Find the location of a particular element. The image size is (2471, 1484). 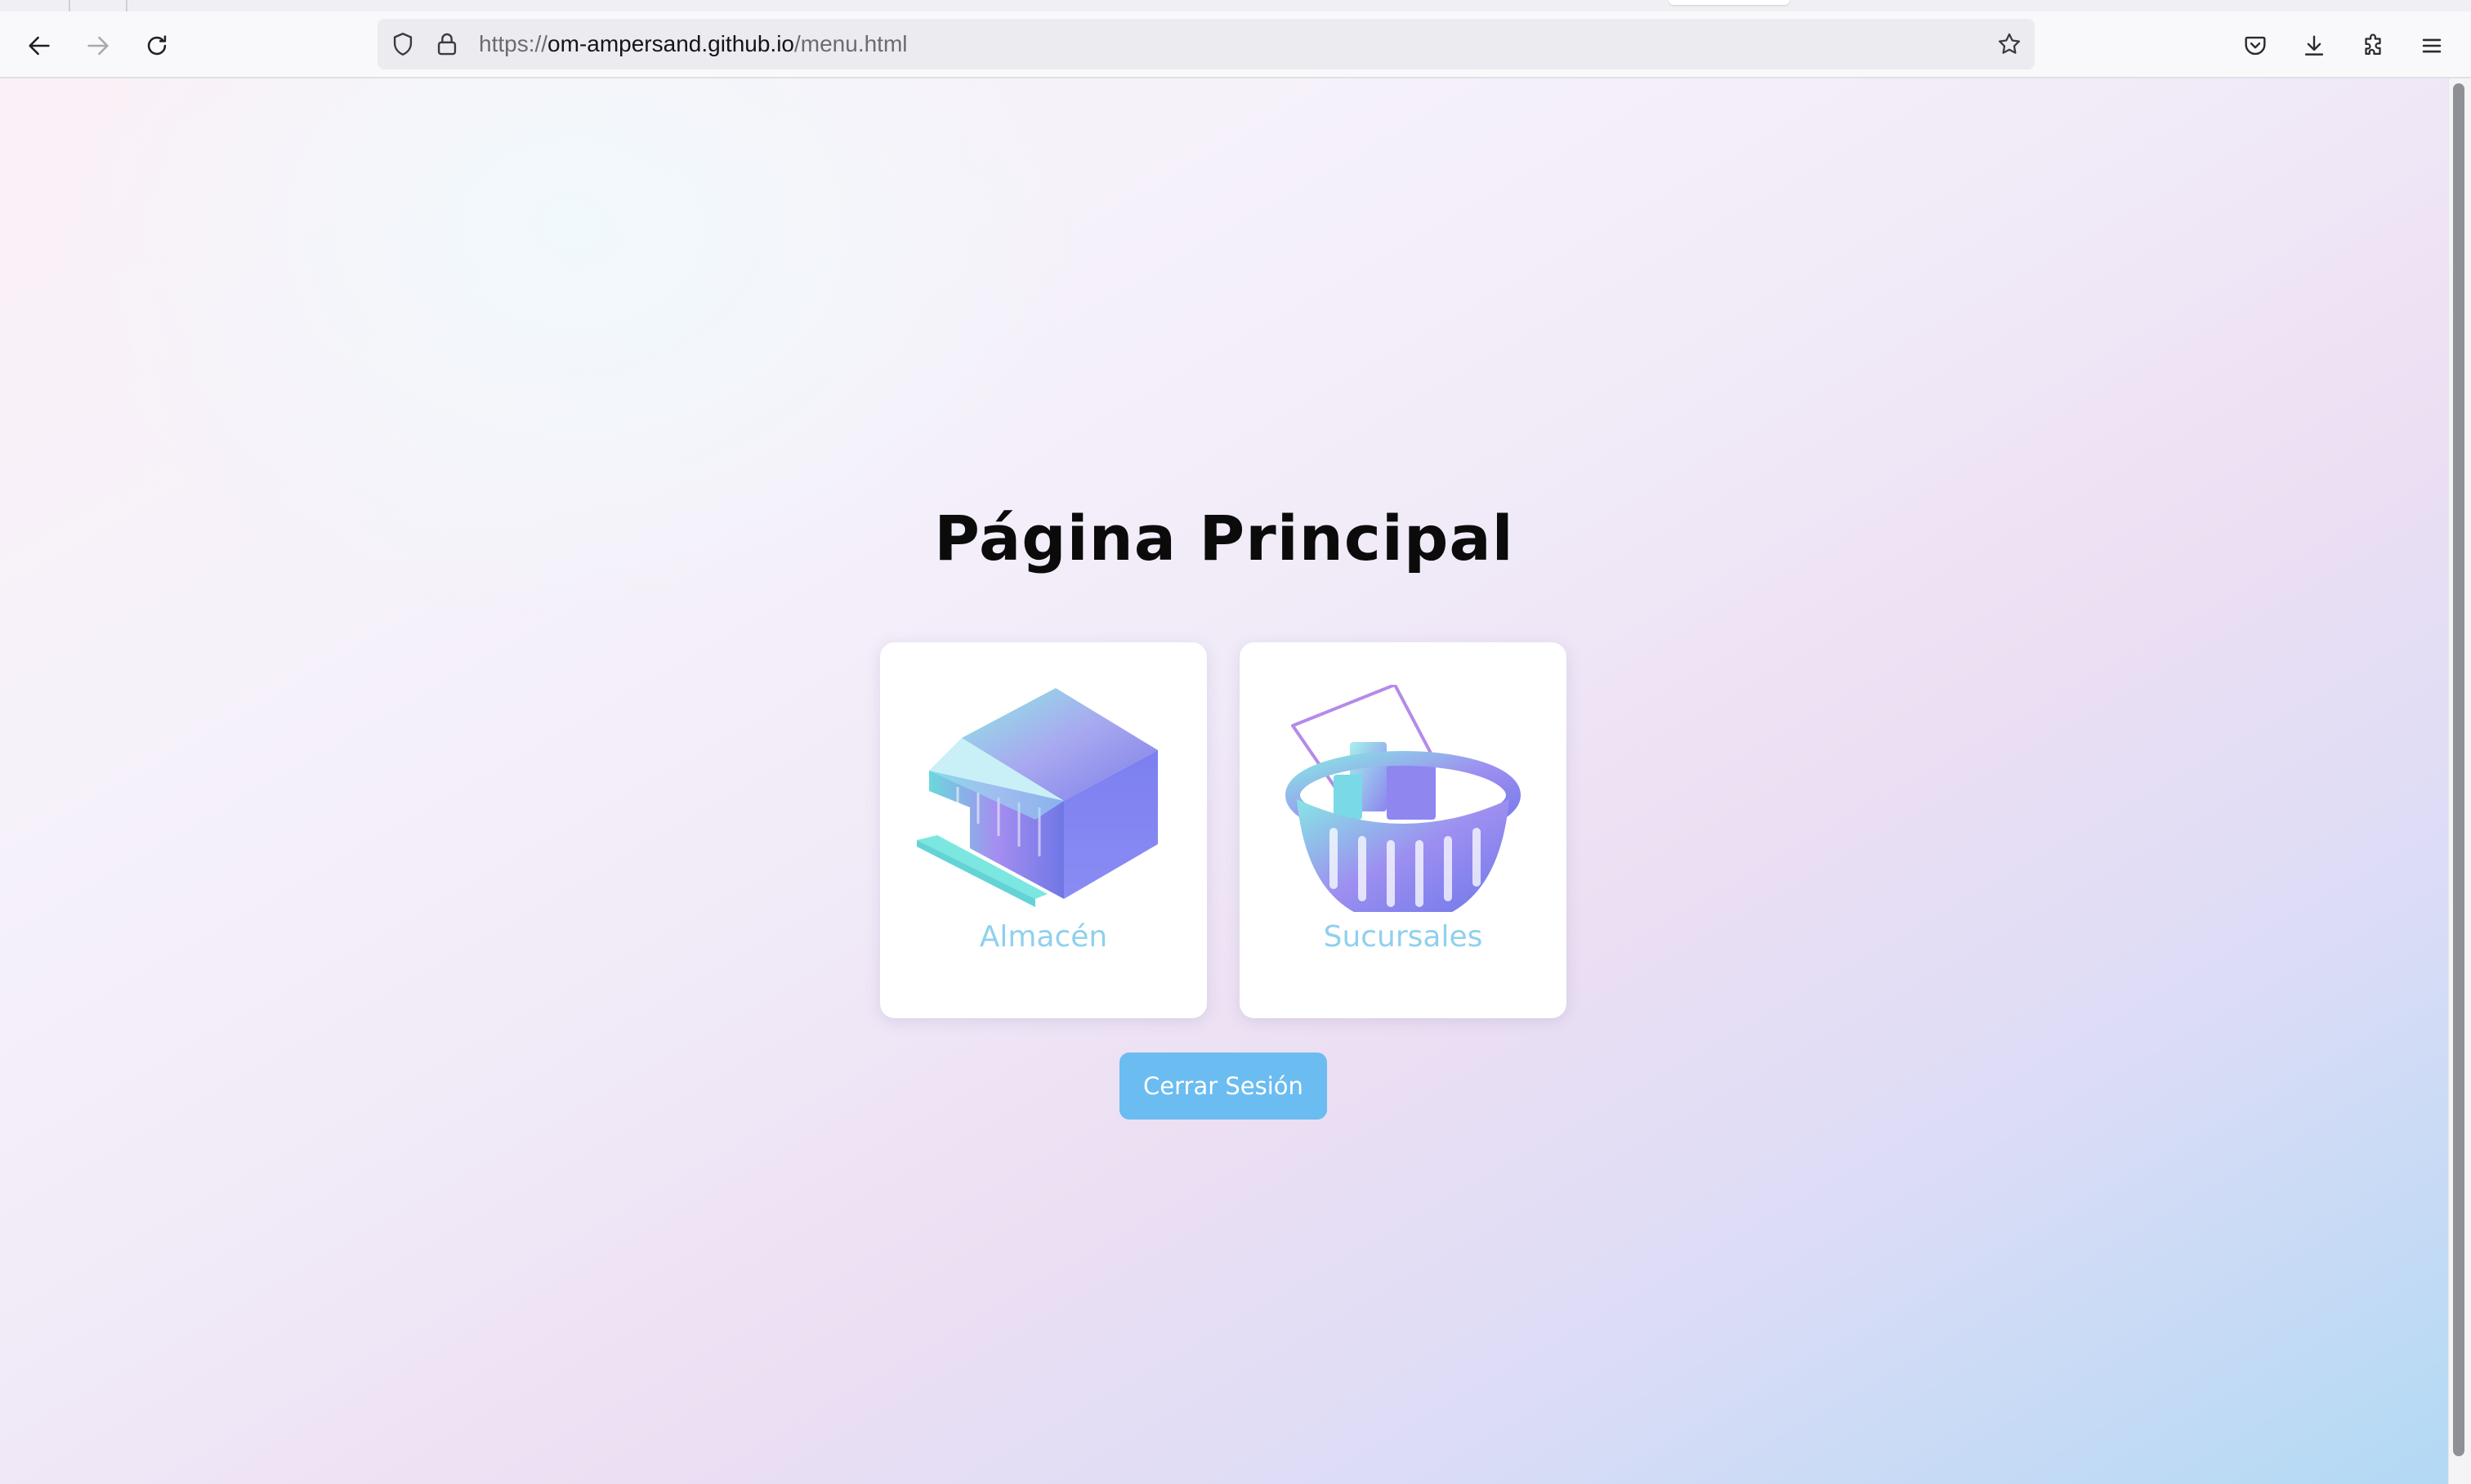

tab-strip is located at coordinates (1235, 5).